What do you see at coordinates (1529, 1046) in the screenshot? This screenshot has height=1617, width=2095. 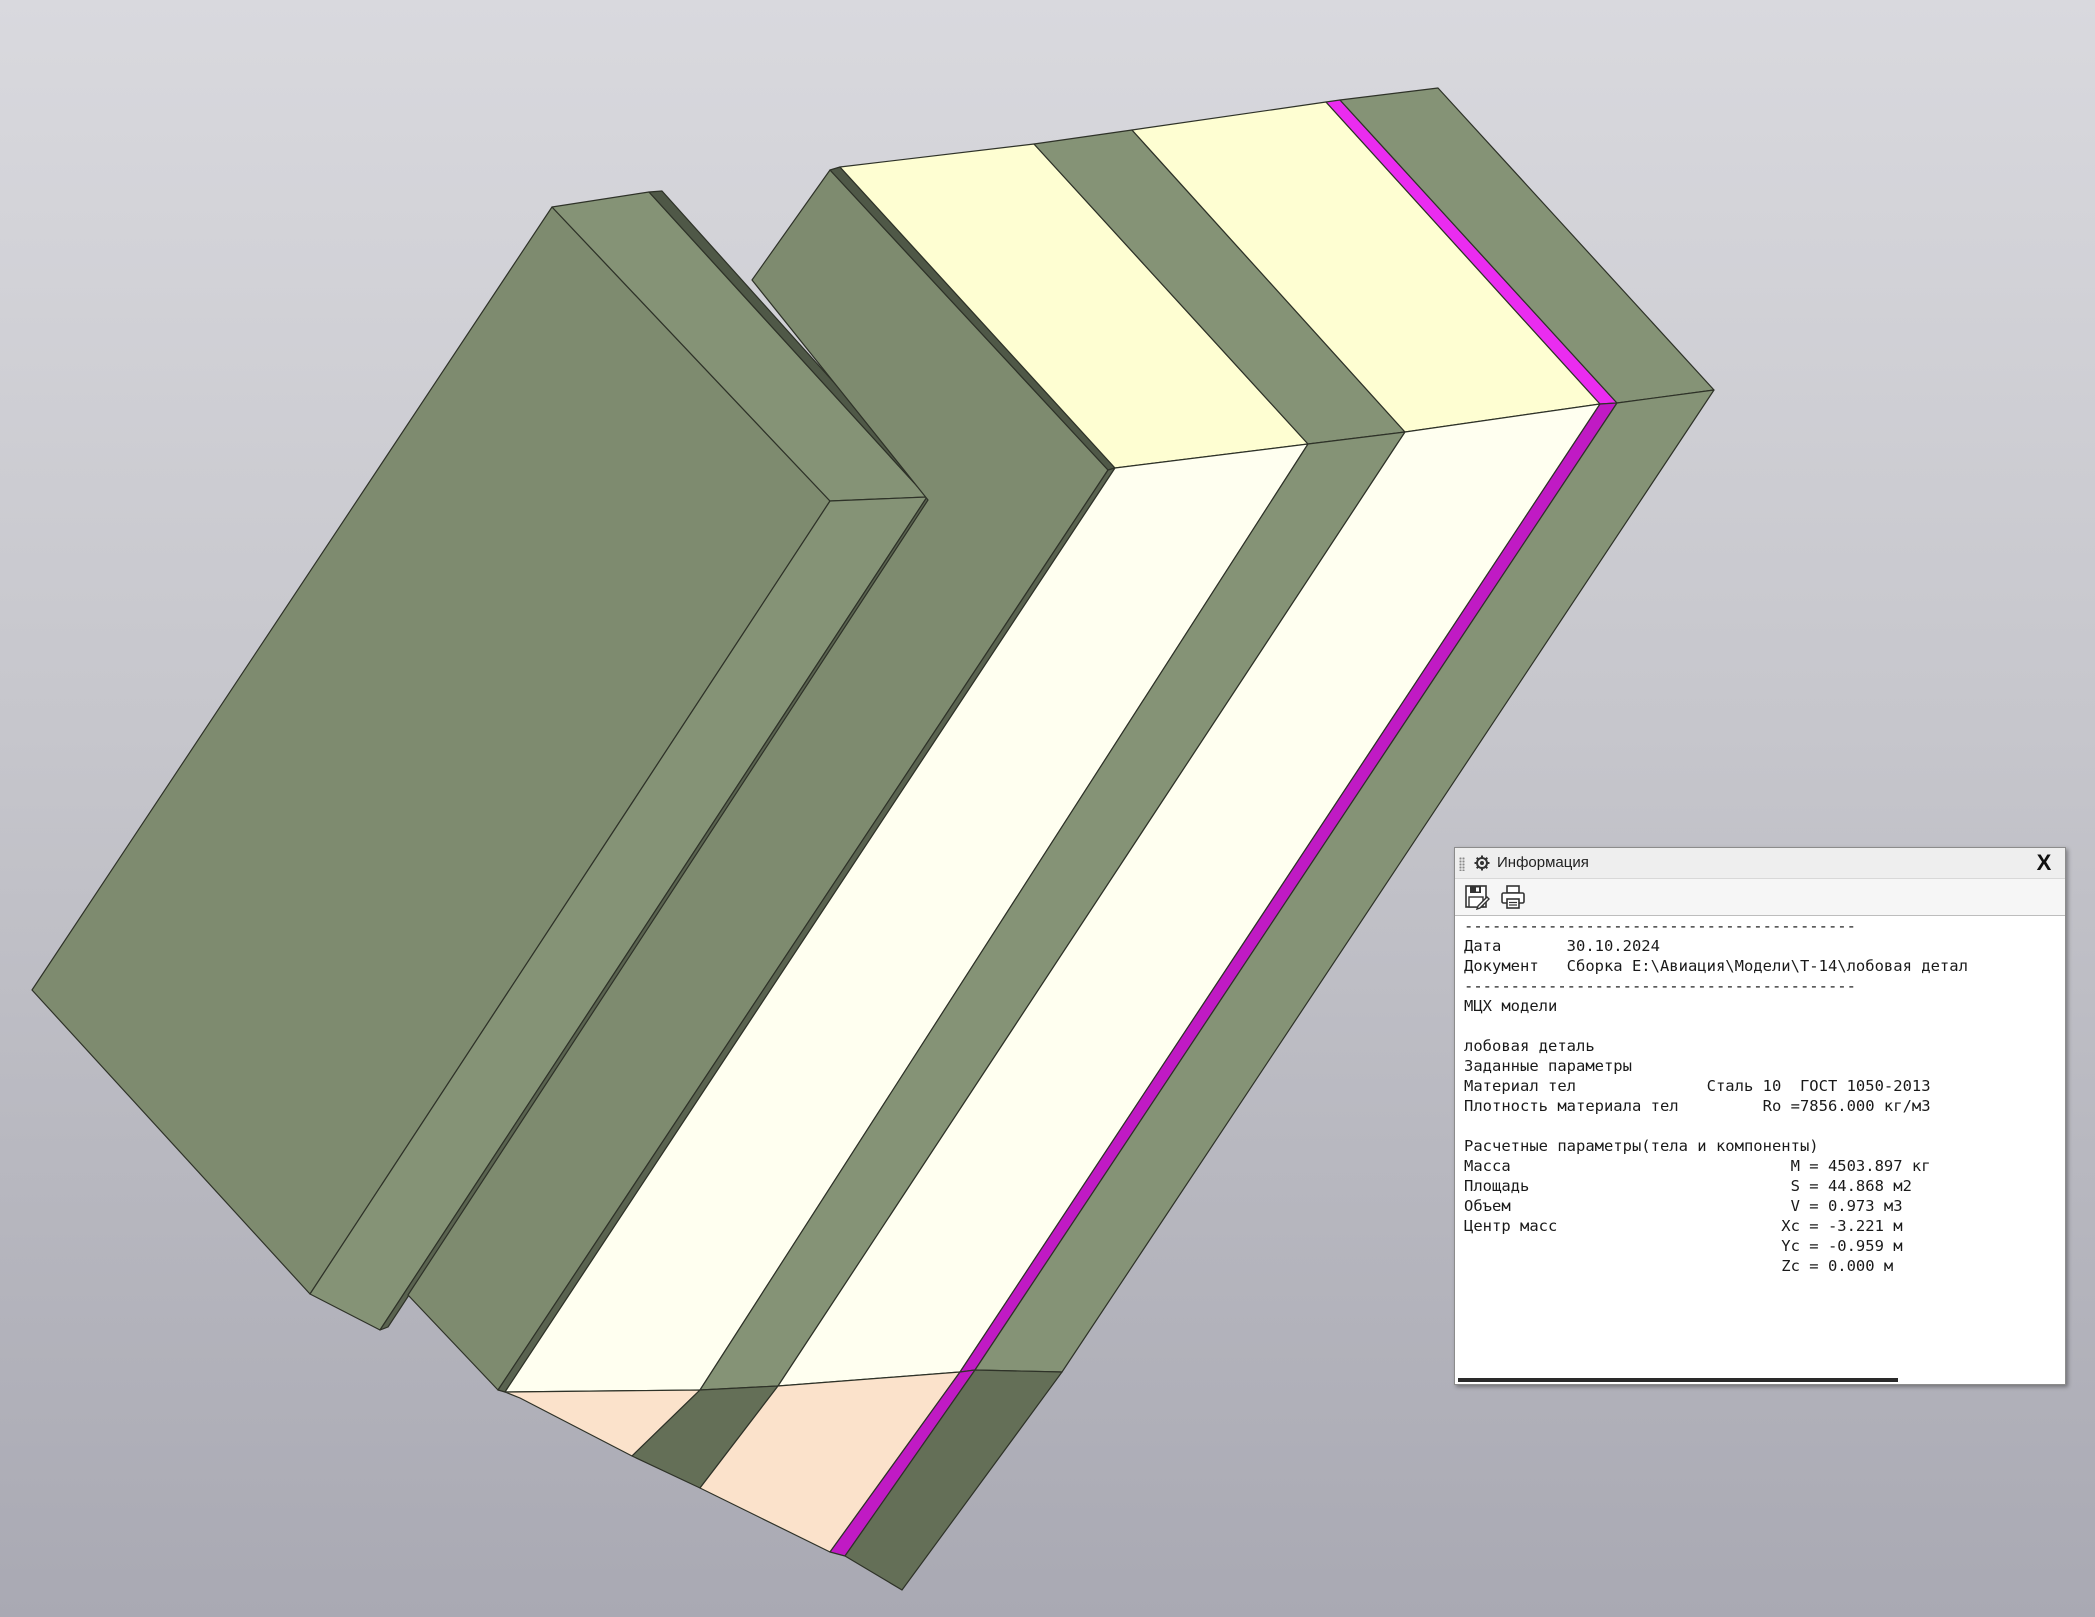 I see `report-part-name: лобовая деталь` at bounding box center [1529, 1046].